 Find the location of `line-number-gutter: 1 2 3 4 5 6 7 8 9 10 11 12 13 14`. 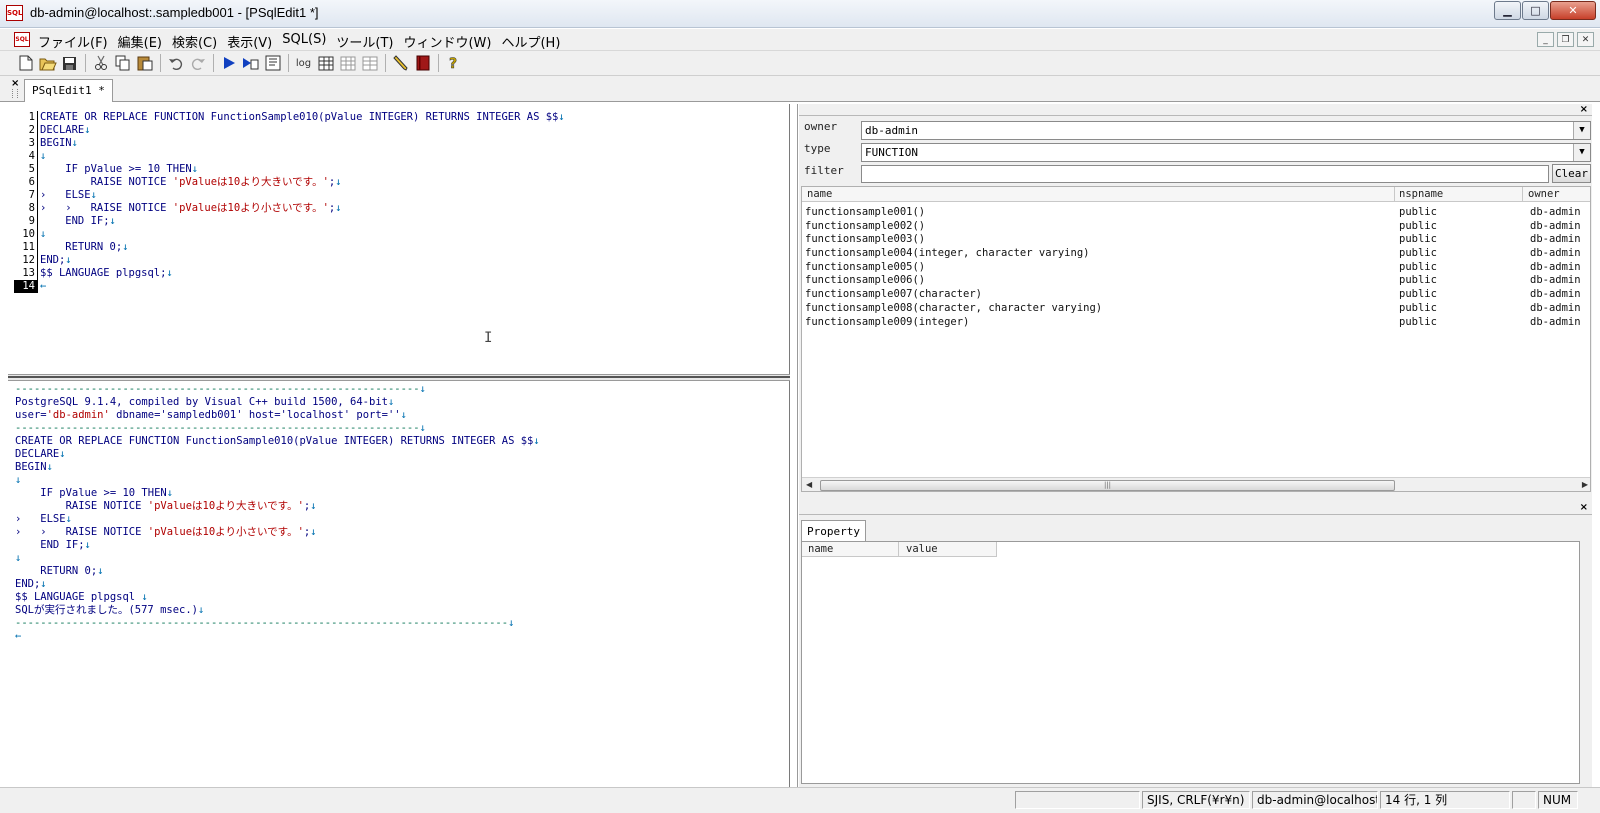

line-number-gutter: 1 2 3 4 5 6 7 8 9 10 11 12 13 14 is located at coordinates (26, 202).